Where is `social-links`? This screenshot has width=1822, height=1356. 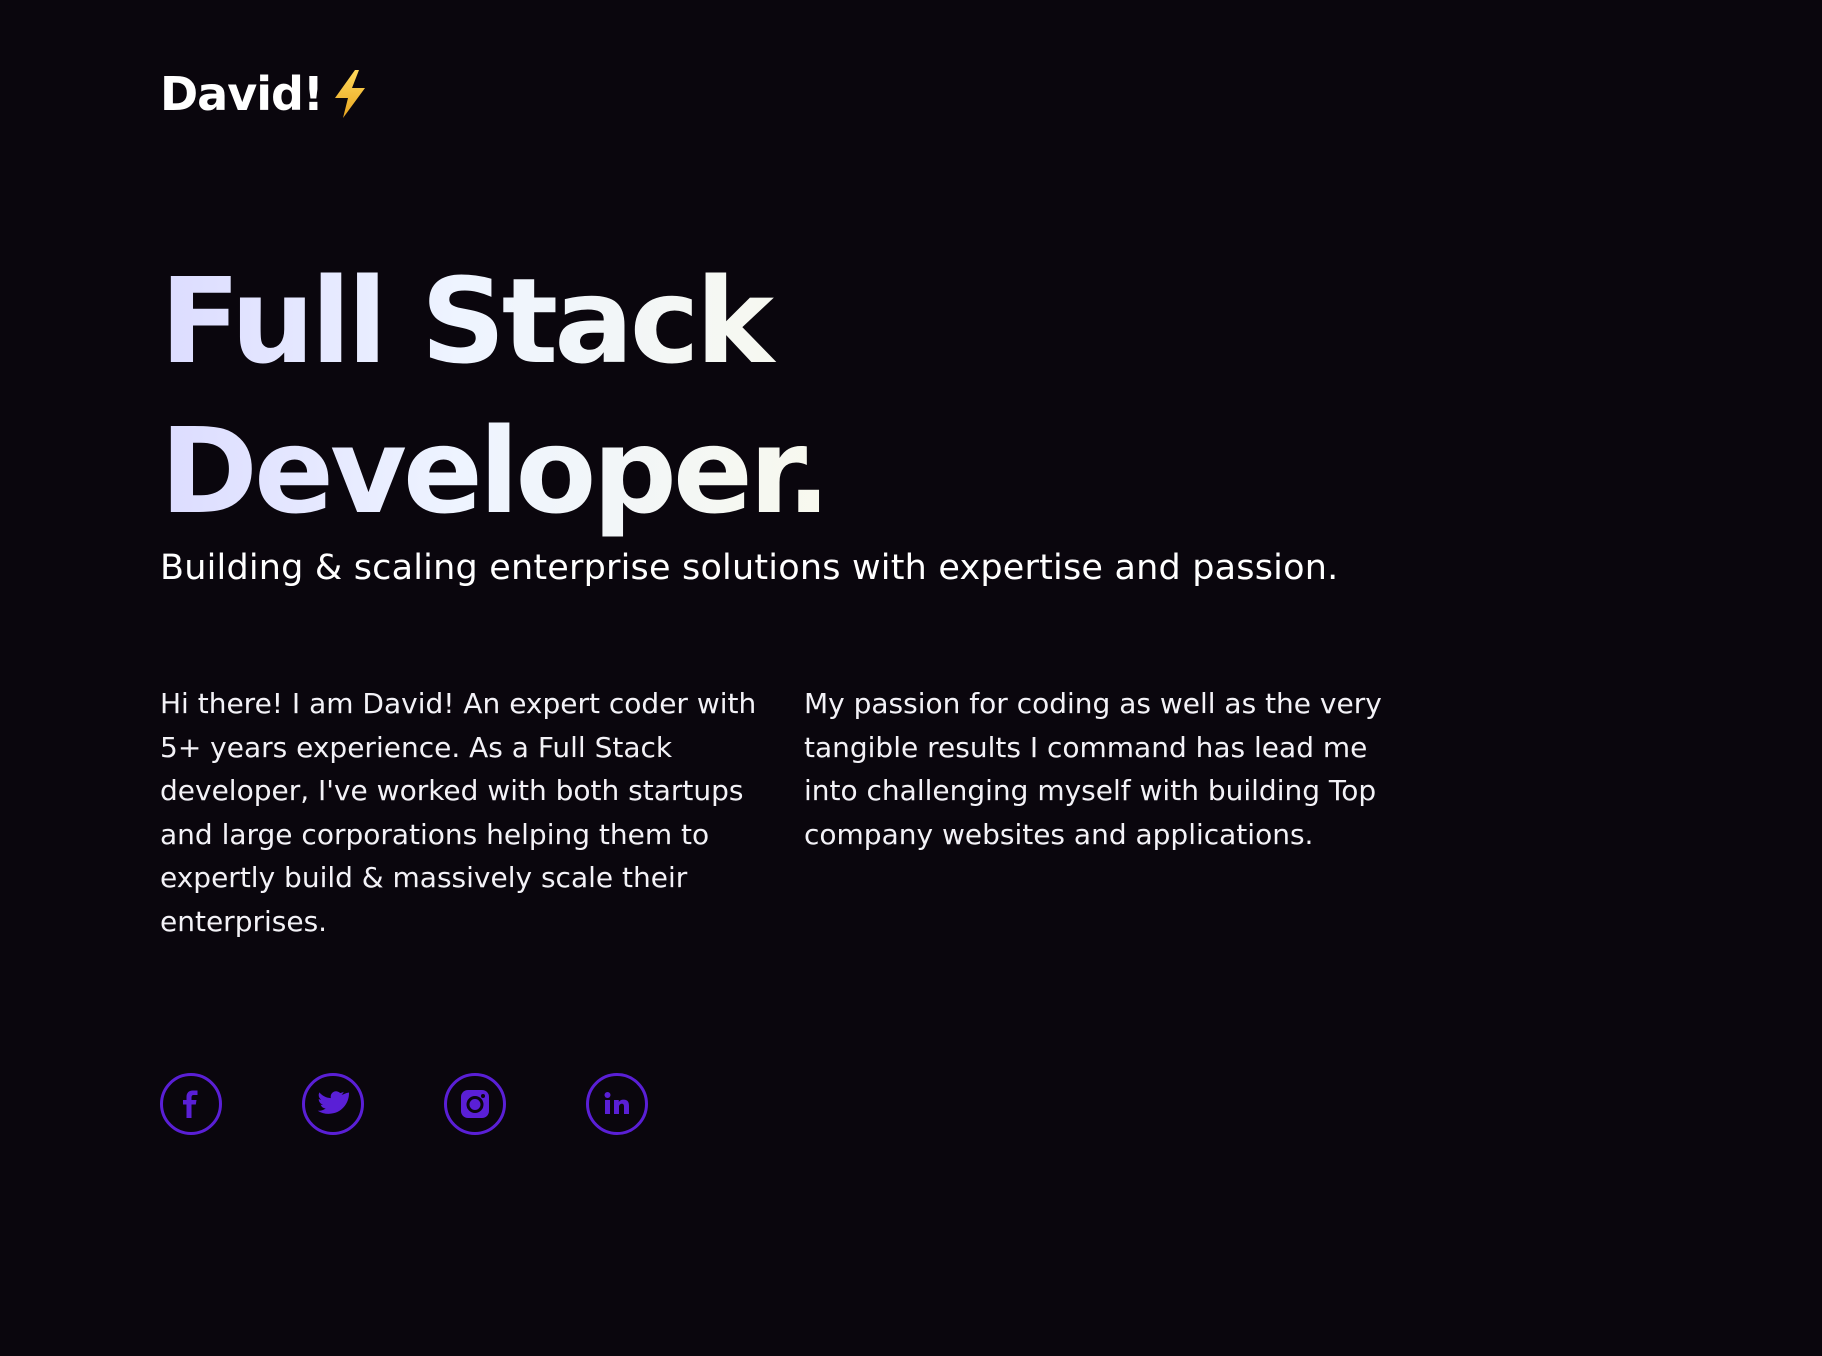
social-links is located at coordinates (404, 1104).